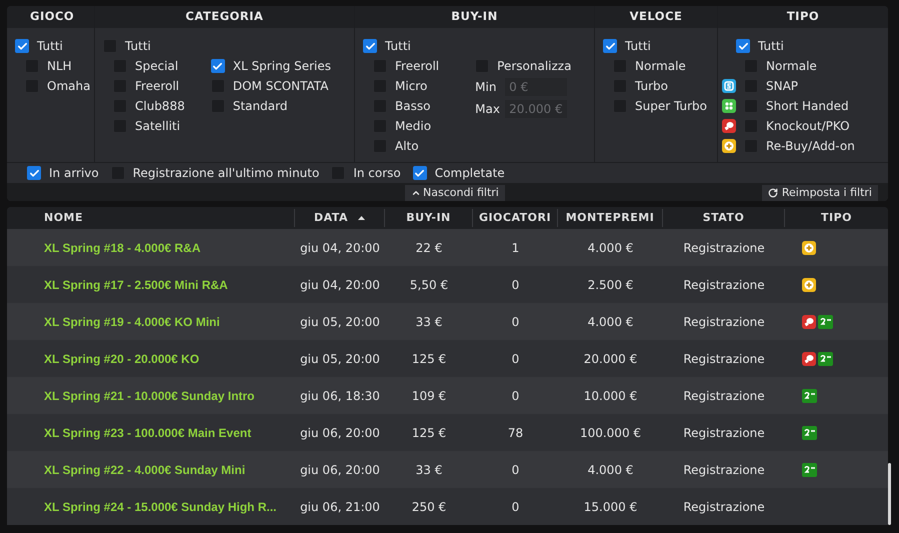 The image size is (899, 533). Describe the element at coordinates (611, 433) in the screenshot. I see `table-cell-text: 100.000 €` at that location.